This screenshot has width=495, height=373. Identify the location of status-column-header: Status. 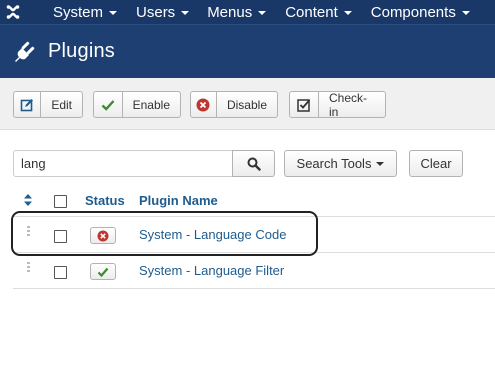
(105, 200).